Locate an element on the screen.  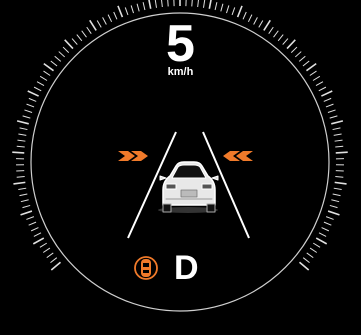
car-rear-icon is located at coordinates (188, 187).